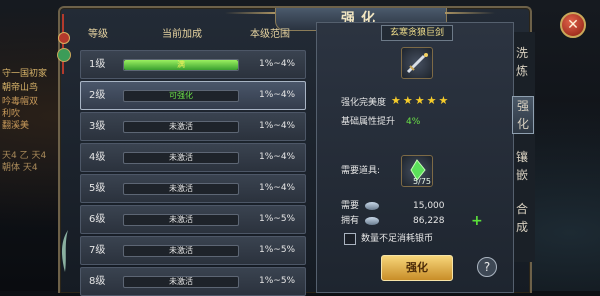 This screenshot has width=600, height=296. I want to click on level-row: 8级 未激活 1%~5%, so click(193, 281).